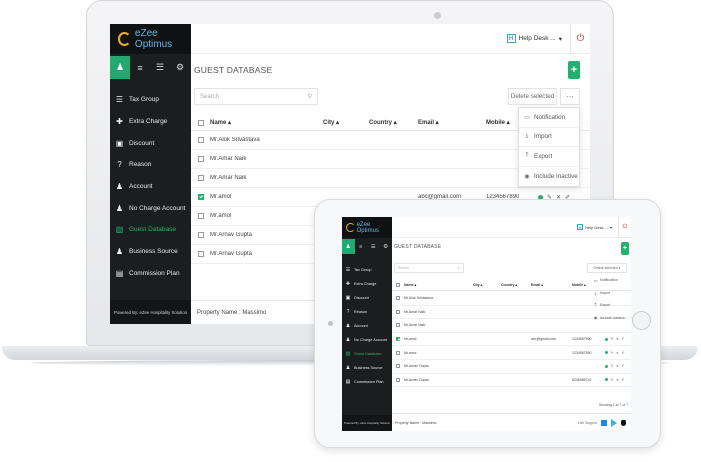 The width and height of the screenshot is (701, 462). What do you see at coordinates (415, 325) in the screenshot?
I see `guest-name: Mr.Amar Naik` at bounding box center [415, 325].